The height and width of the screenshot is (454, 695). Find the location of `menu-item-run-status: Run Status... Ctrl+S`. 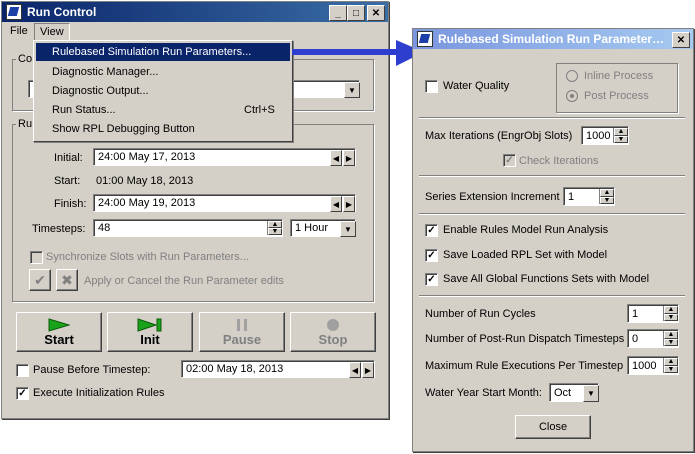

menu-item-run-status: Run Status... Ctrl+S is located at coordinates (163, 110).